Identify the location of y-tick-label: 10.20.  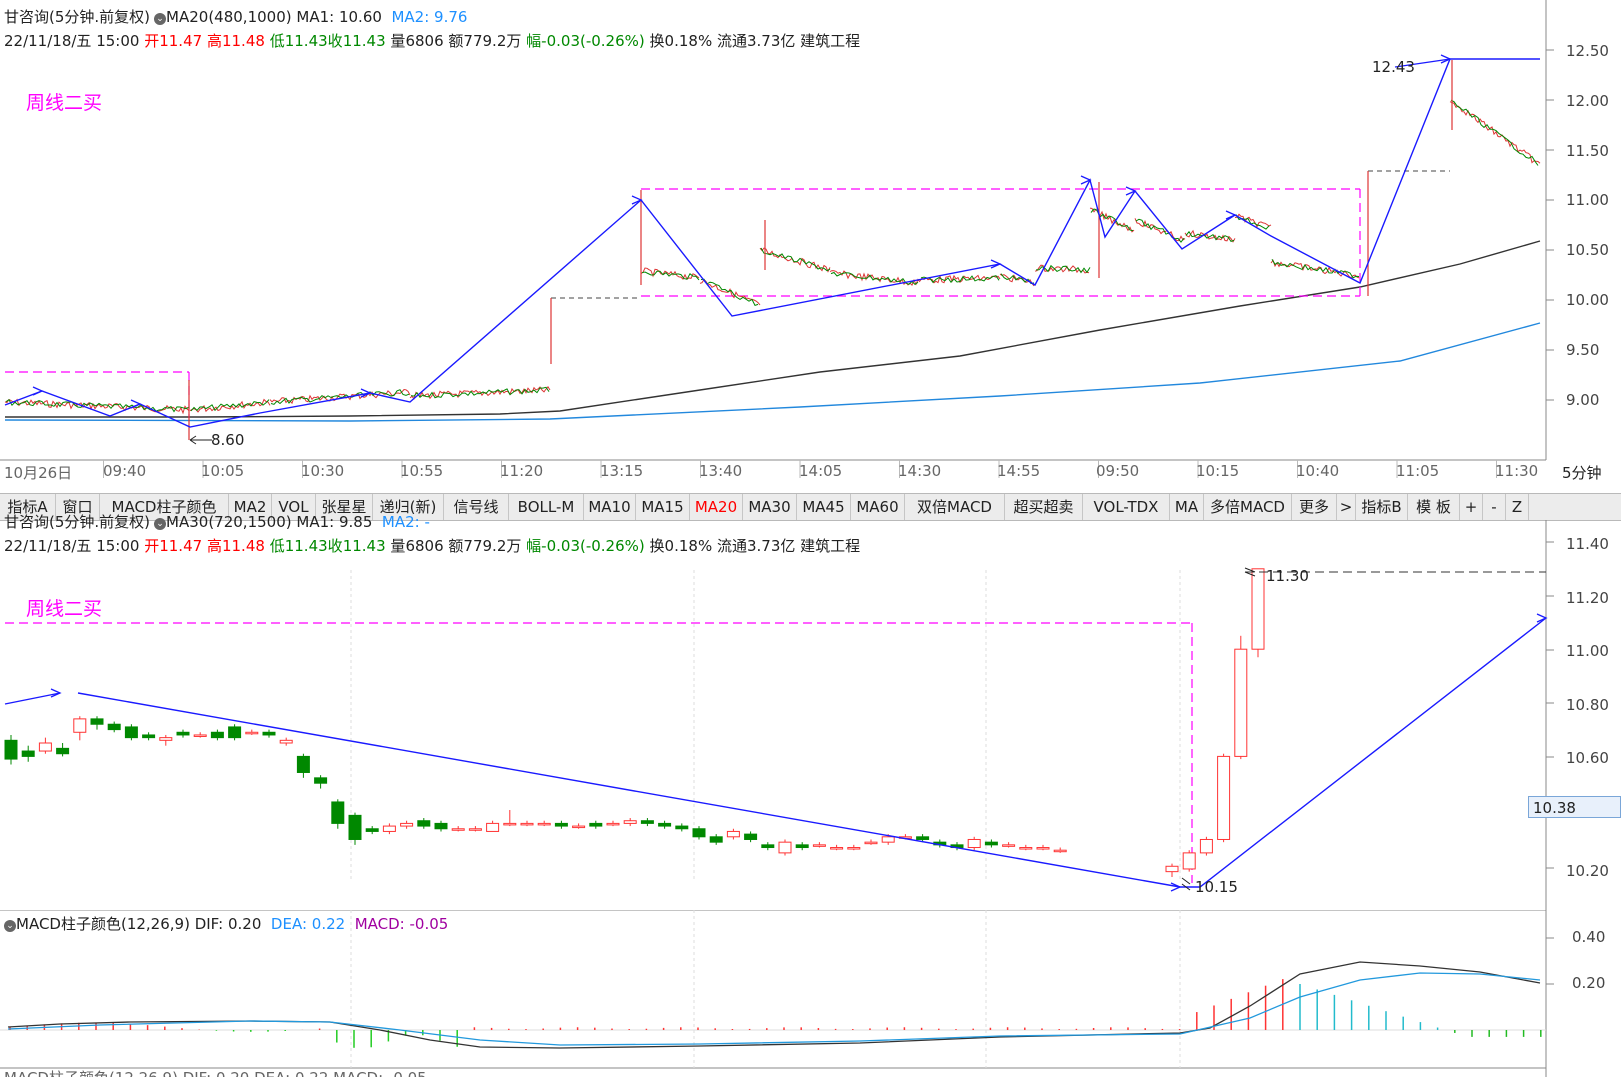
(1587, 871).